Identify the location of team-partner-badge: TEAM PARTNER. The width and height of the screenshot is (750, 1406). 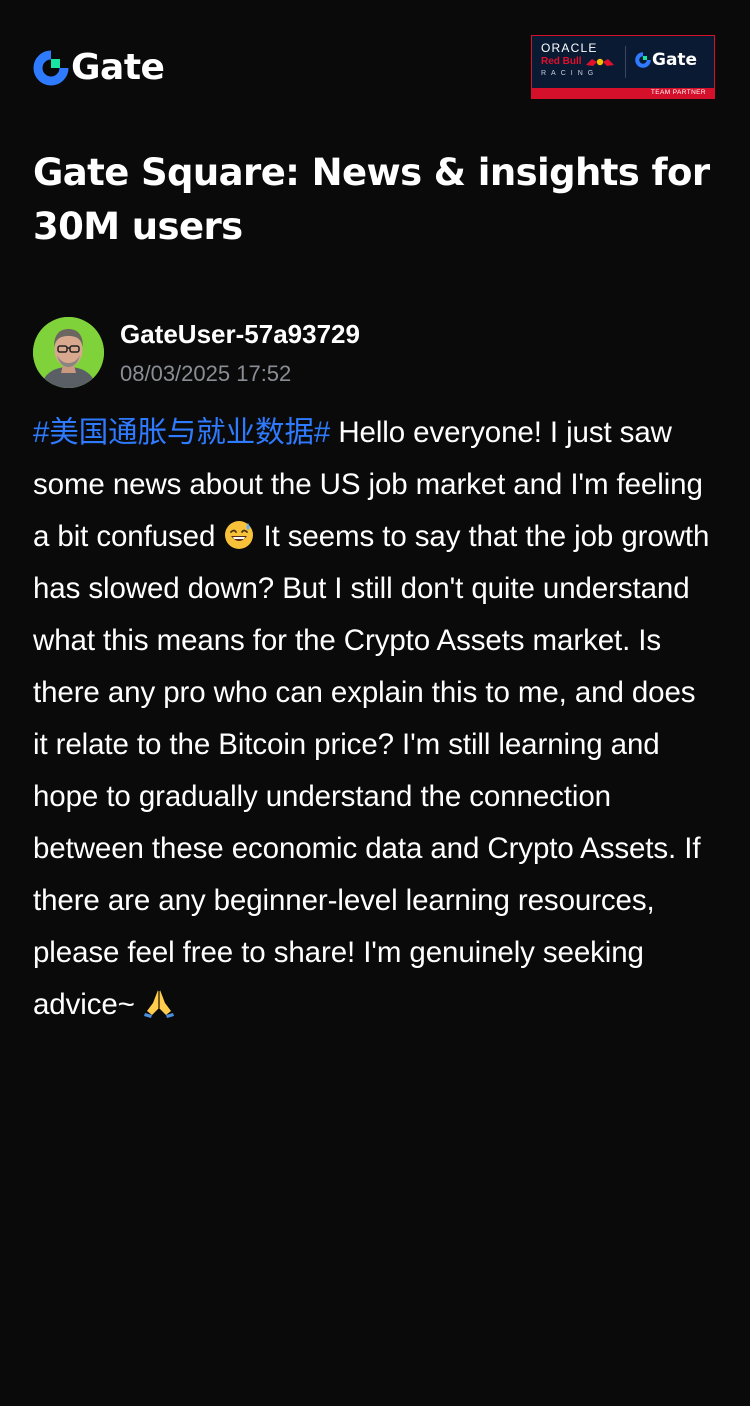
(623, 93).